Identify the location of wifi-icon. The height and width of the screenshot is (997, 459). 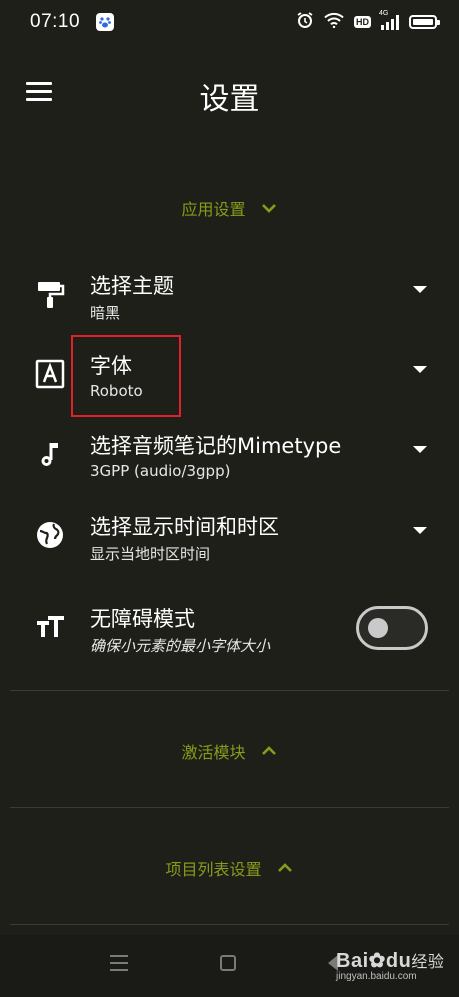
(334, 22).